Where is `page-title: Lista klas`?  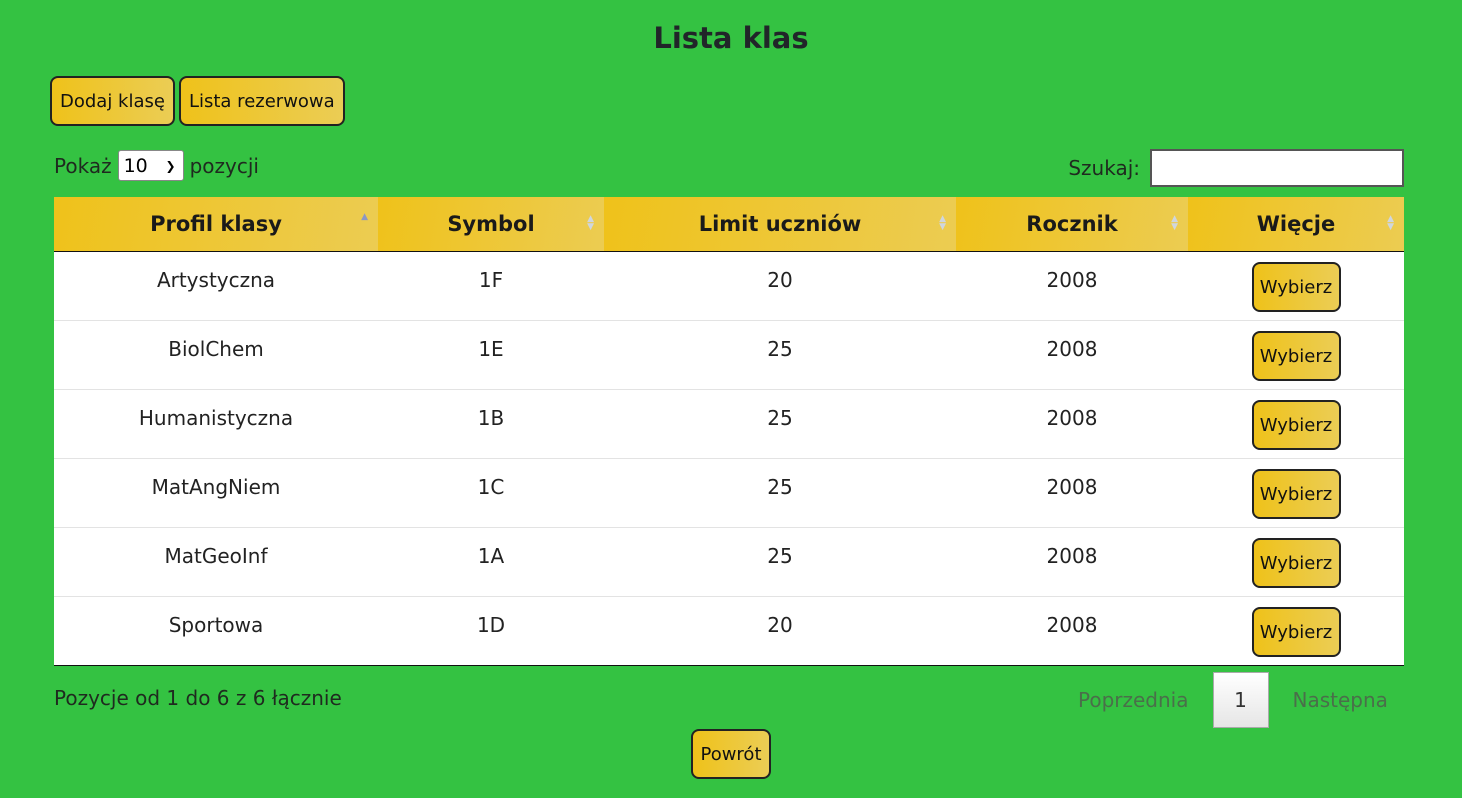
page-title: Lista klas is located at coordinates (731, 38).